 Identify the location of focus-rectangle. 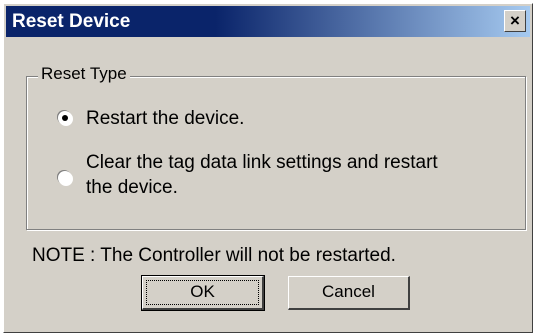
(202, 292).